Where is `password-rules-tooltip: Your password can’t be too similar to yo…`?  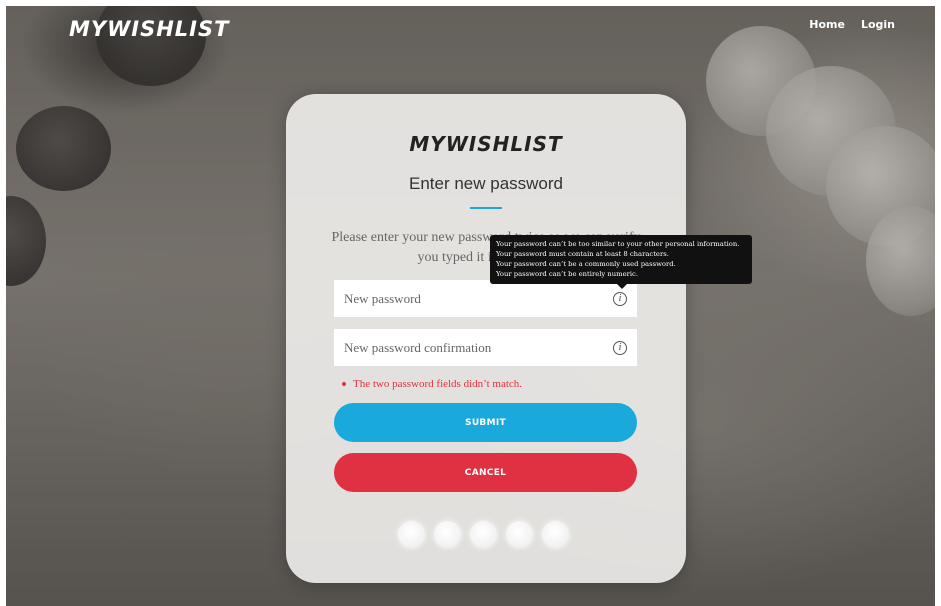 password-rules-tooltip: Your password can’t be too similar to yo… is located at coordinates (621, 259).